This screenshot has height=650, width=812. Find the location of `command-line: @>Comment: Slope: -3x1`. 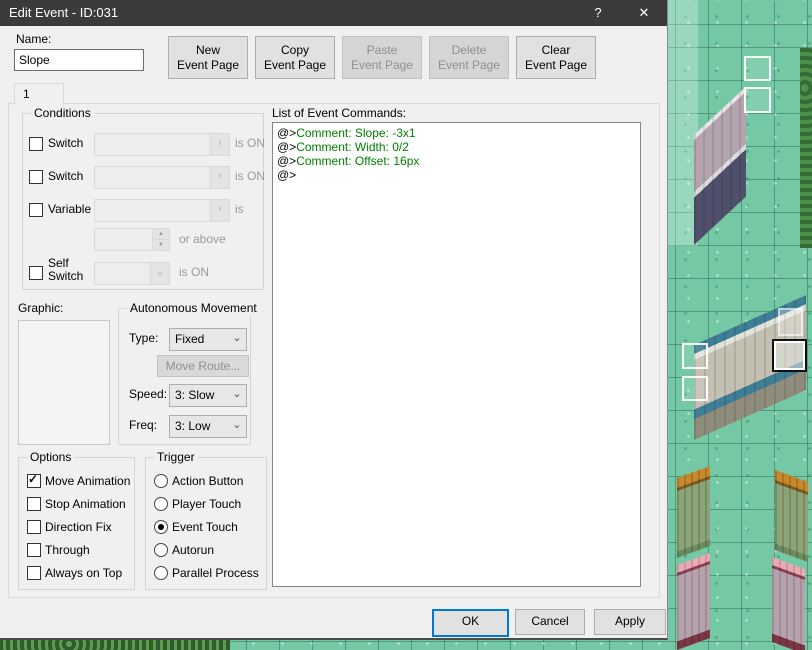

command-line: @>Comment: Slope: -3x1 is located at coordinates (456, 133).